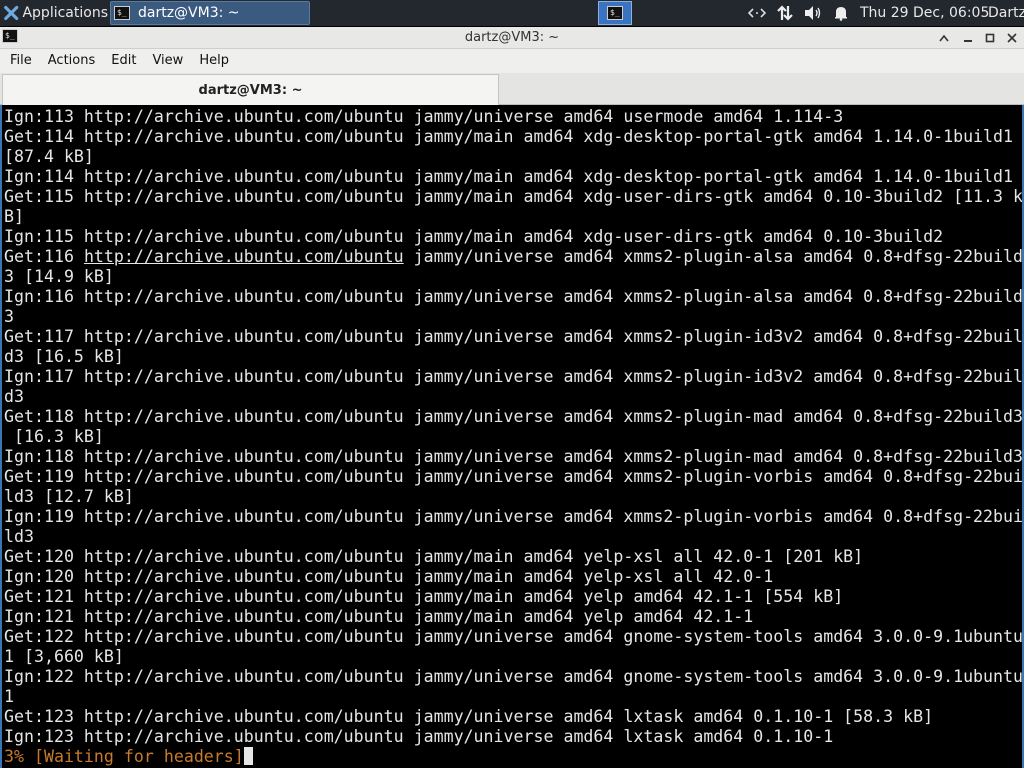  I want to click on window-title: dartz@VM3: ~, so click(512, 37).